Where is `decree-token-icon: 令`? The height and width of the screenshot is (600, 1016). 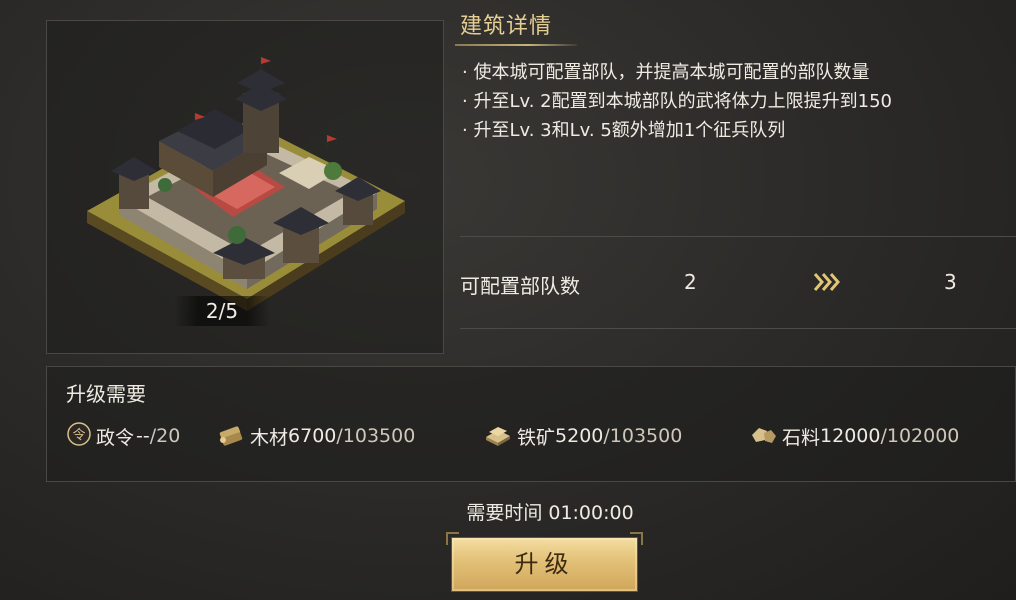 decree-token-icon: 令 is located at coordinates (79, 436).